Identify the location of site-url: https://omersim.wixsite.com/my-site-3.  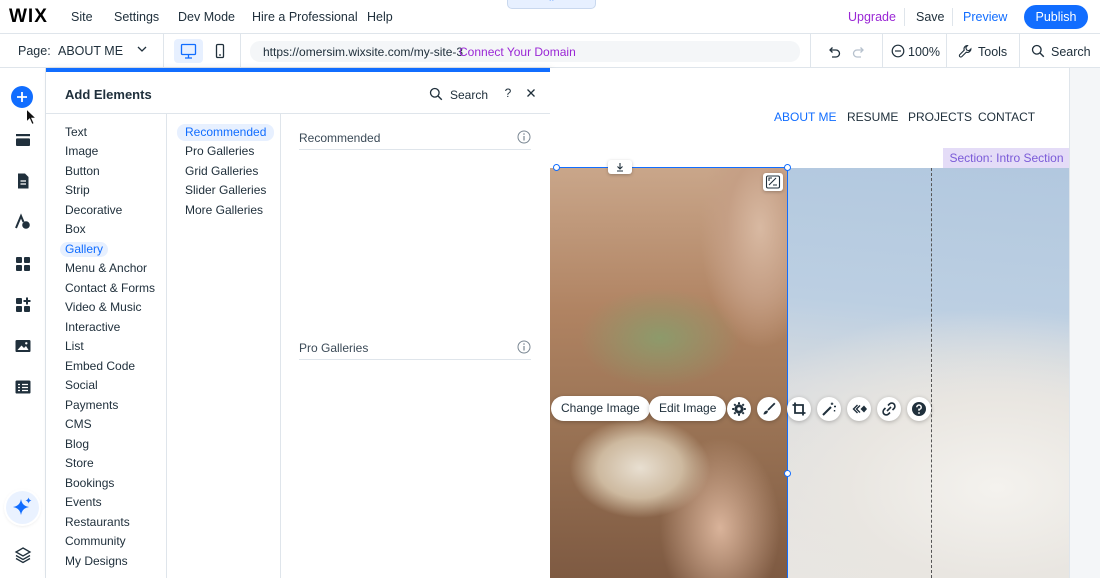
(363, 52).